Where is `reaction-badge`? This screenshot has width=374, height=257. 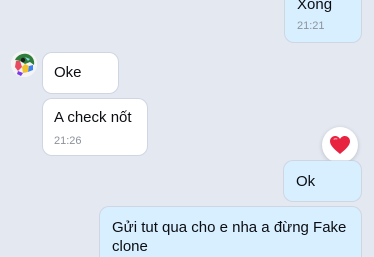
reaction-badge is located at coordinates (340, 145).